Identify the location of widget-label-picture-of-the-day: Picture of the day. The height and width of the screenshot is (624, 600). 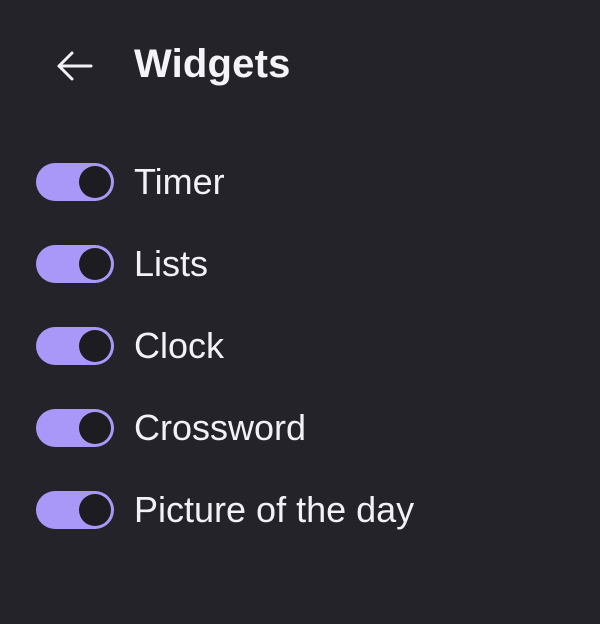
(274, 509).